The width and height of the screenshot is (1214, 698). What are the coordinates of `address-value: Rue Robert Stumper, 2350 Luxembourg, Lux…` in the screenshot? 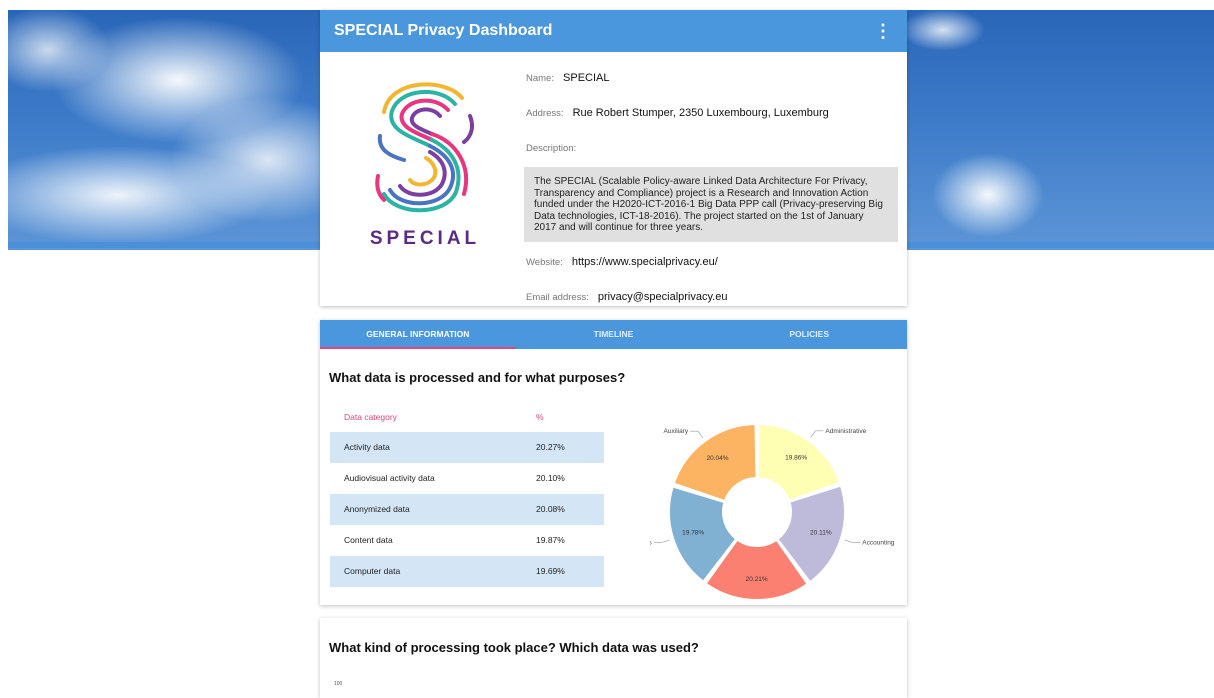 It's located at (700, 113).